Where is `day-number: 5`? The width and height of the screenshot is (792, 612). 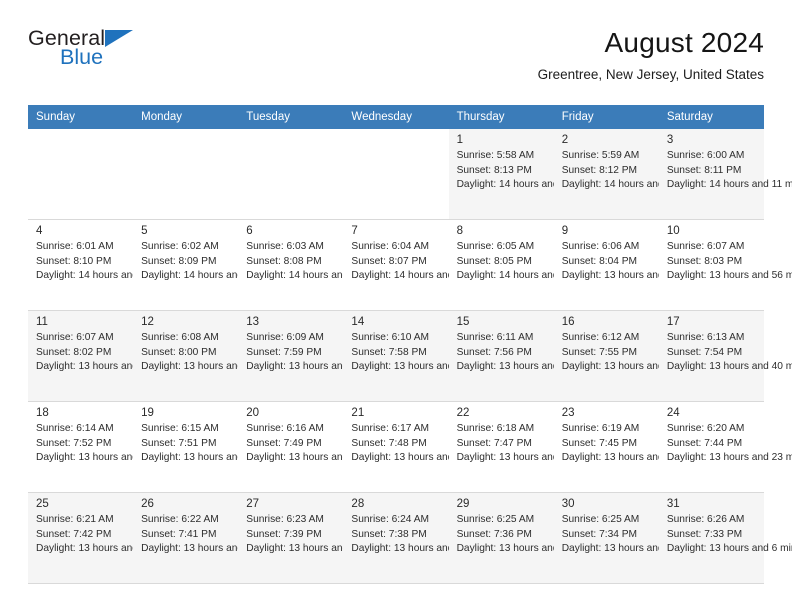
day-number: 5 is located at coordinates (144, 231).